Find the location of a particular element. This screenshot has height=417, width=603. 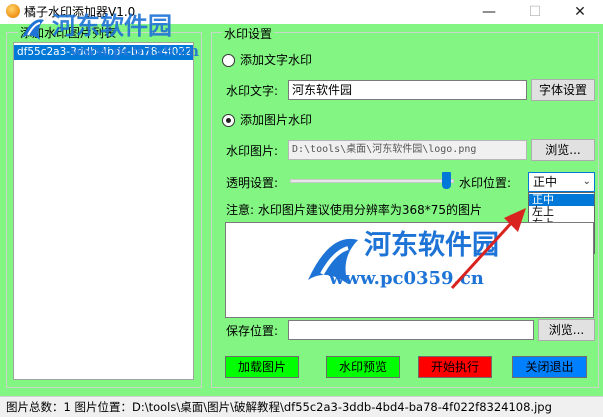

exit-button: 关闭退出 is located at coordinates (549, 367).